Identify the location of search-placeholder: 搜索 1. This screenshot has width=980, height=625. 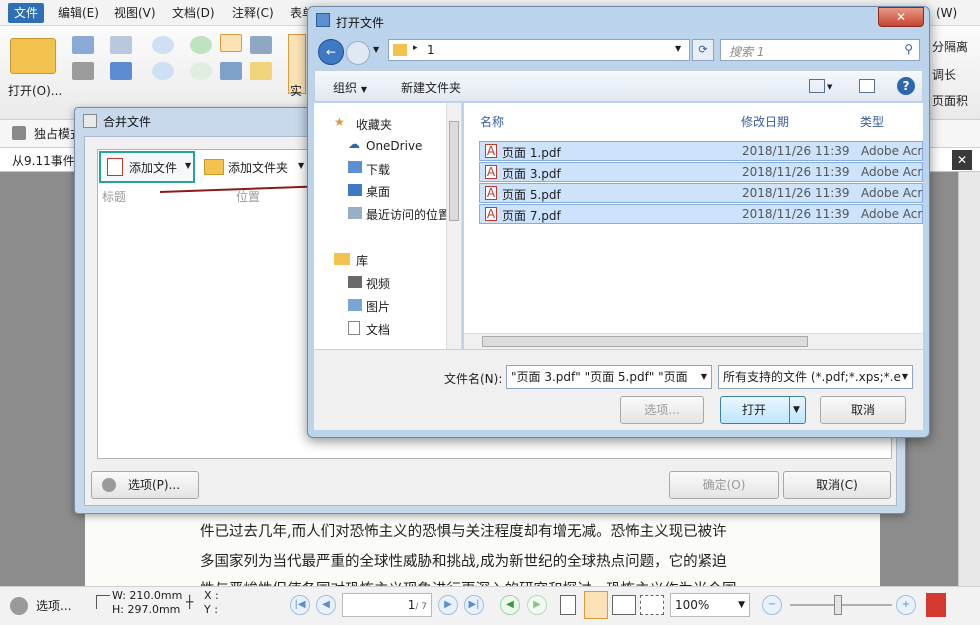
(747, 52).